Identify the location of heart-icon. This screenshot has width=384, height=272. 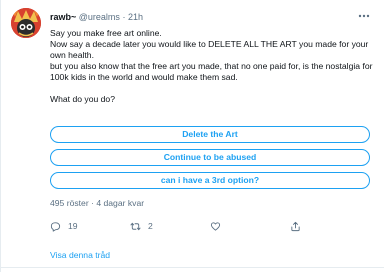
(215, 226).